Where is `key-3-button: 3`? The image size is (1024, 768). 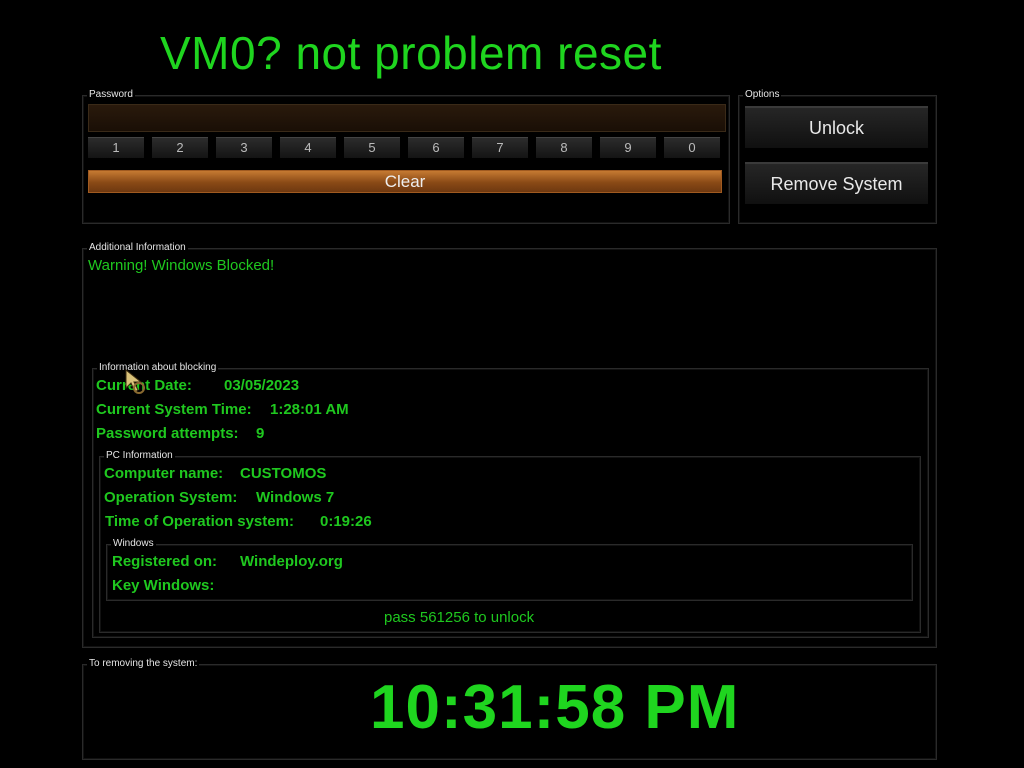
key-3-button: 3 is located at coordinates (244, 147).